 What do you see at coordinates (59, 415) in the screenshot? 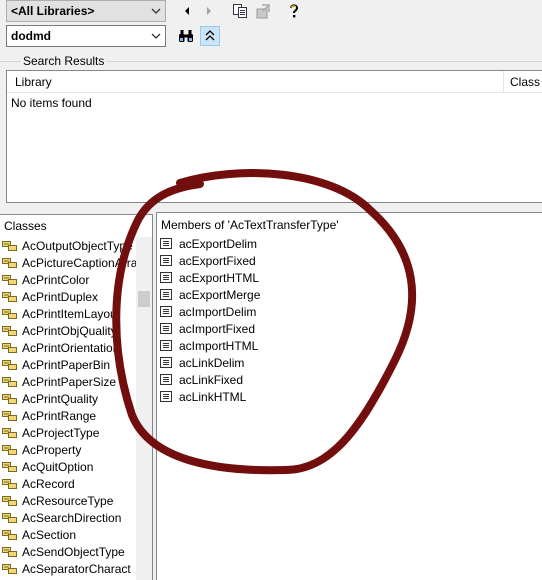
I see `class-name: AcPrintRange` at bounding box center [59, 415].